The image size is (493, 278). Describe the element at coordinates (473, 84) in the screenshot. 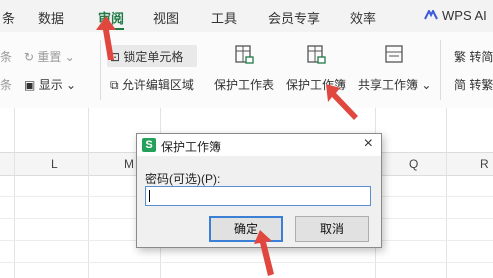

I see `simp-to-trad-button: 简 转繁` at that location.